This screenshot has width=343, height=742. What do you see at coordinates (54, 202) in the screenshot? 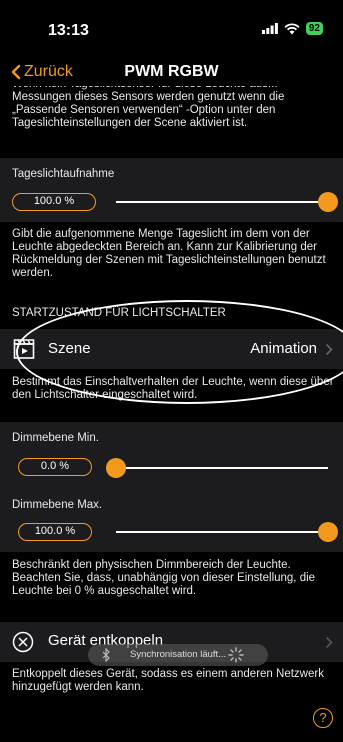
I see `daylight-value-field: 100.0 %` at bounding box center [54, 202].